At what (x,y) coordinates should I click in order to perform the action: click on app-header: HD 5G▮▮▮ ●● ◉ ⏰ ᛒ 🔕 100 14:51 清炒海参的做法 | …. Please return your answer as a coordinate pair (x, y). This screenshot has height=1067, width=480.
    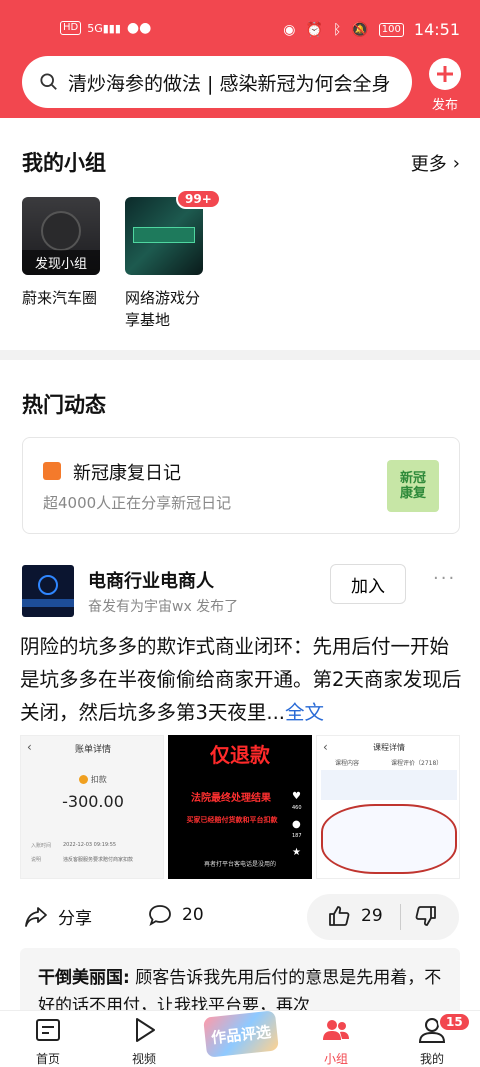
    Looking at the image, I should click on (240, 59).